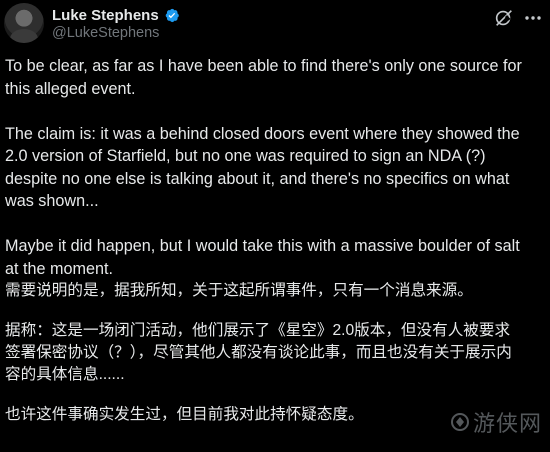  What do you see at coordinates (172, 15) in the screenshot?
I see `verified-badge-icon` at bounding box center [172, 15].